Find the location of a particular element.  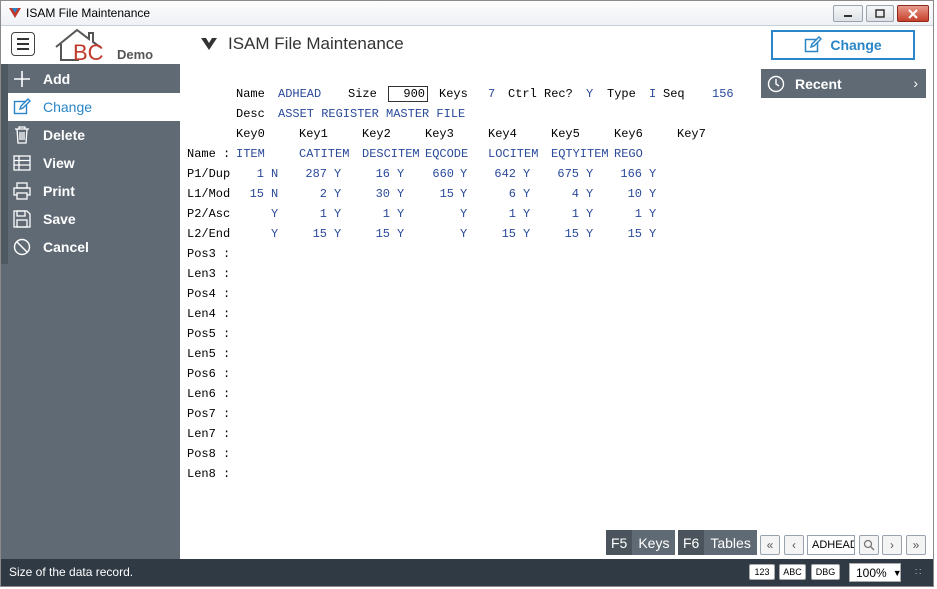

minimize-button is located at coordinates (848, 13).